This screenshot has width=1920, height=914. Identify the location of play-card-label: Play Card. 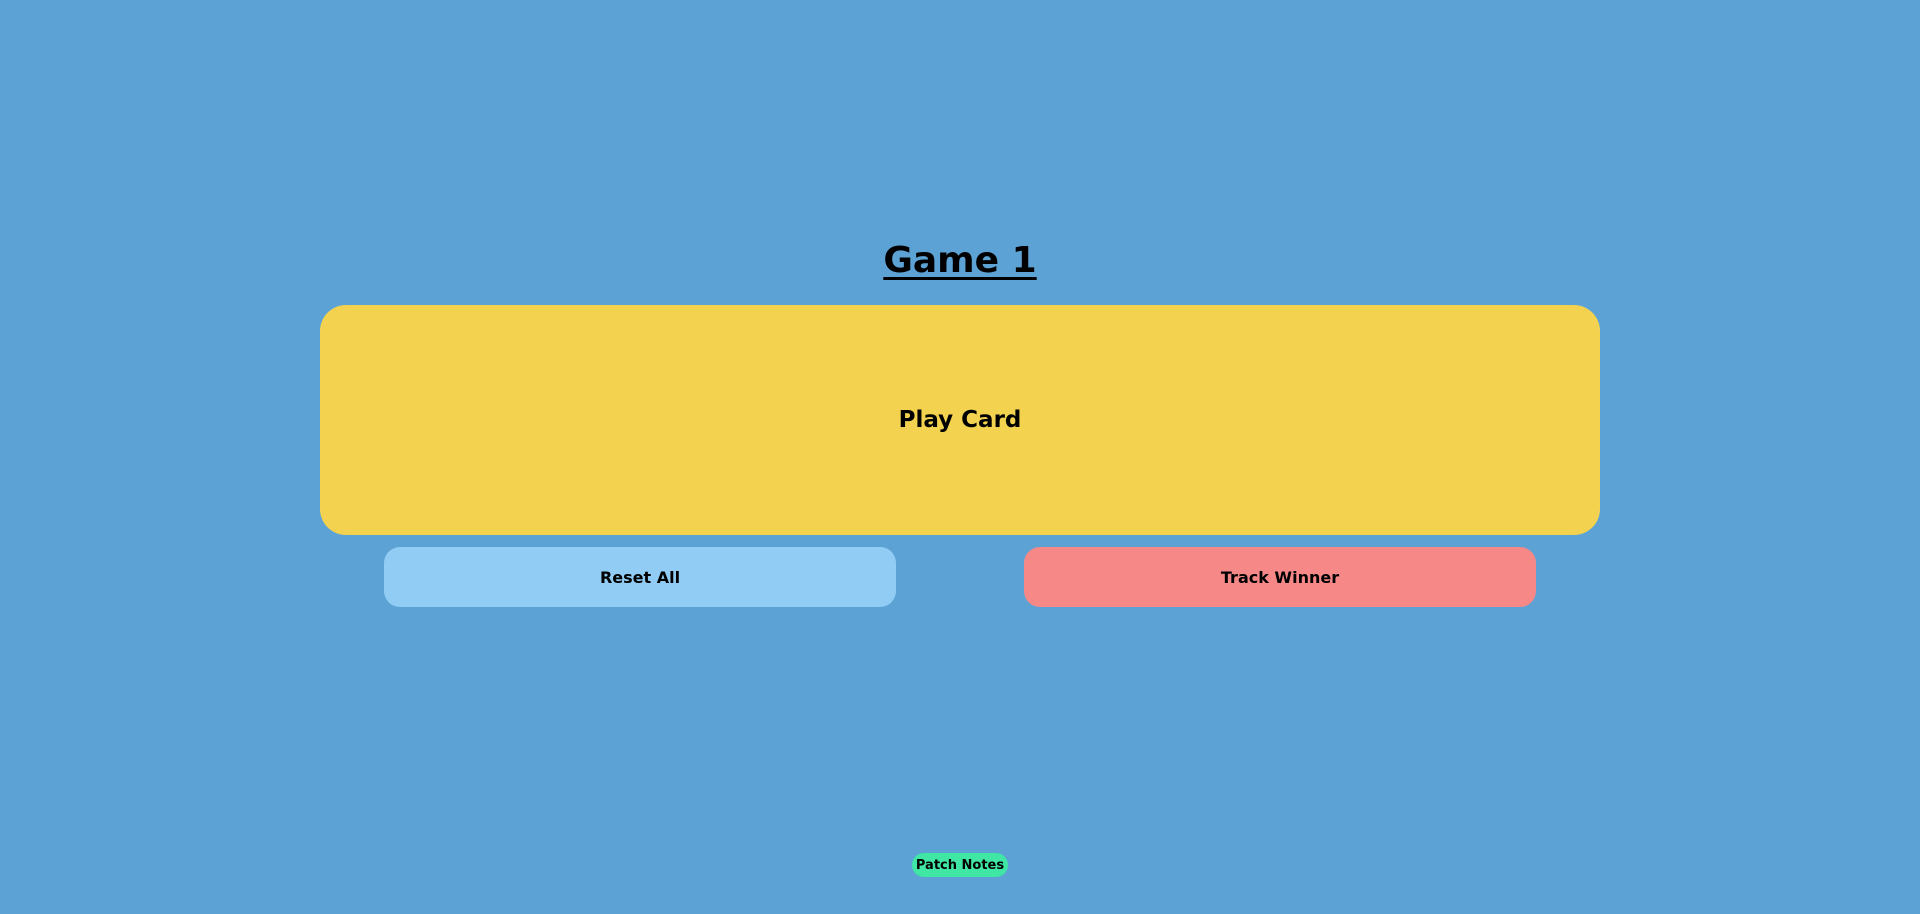
(960, 420).